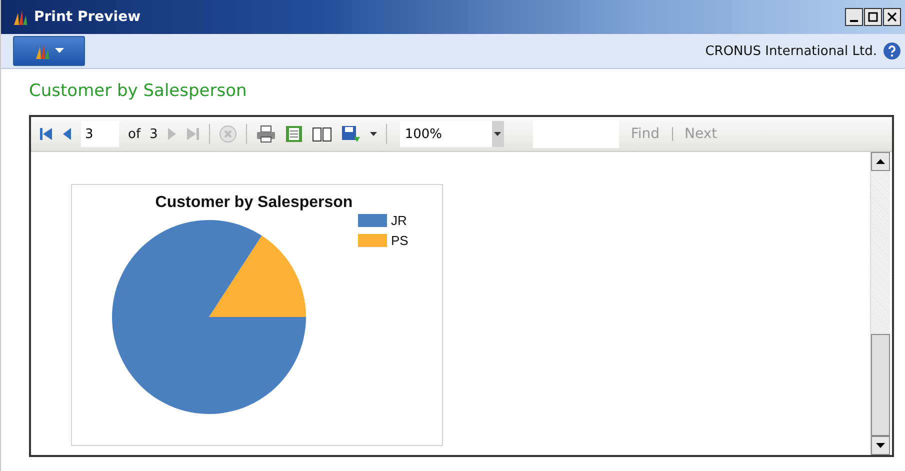 This screenshot has width=905, height=471. What do you see at coordinates (100, 134) in the screenshot?
I see `page-number-field: 3` at bounding box center [100, 134].